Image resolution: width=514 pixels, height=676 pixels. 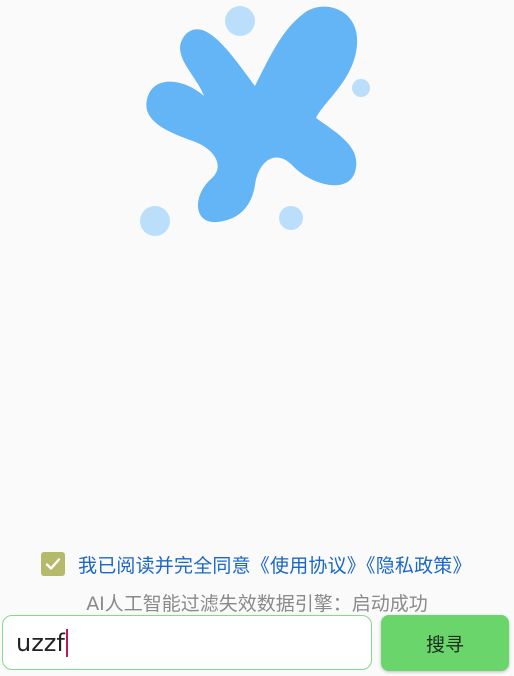 I want to click on agreement-link-text: 我已阅读并完全同意《使用协议》《隐私政策》, so click(x=275, y=564).